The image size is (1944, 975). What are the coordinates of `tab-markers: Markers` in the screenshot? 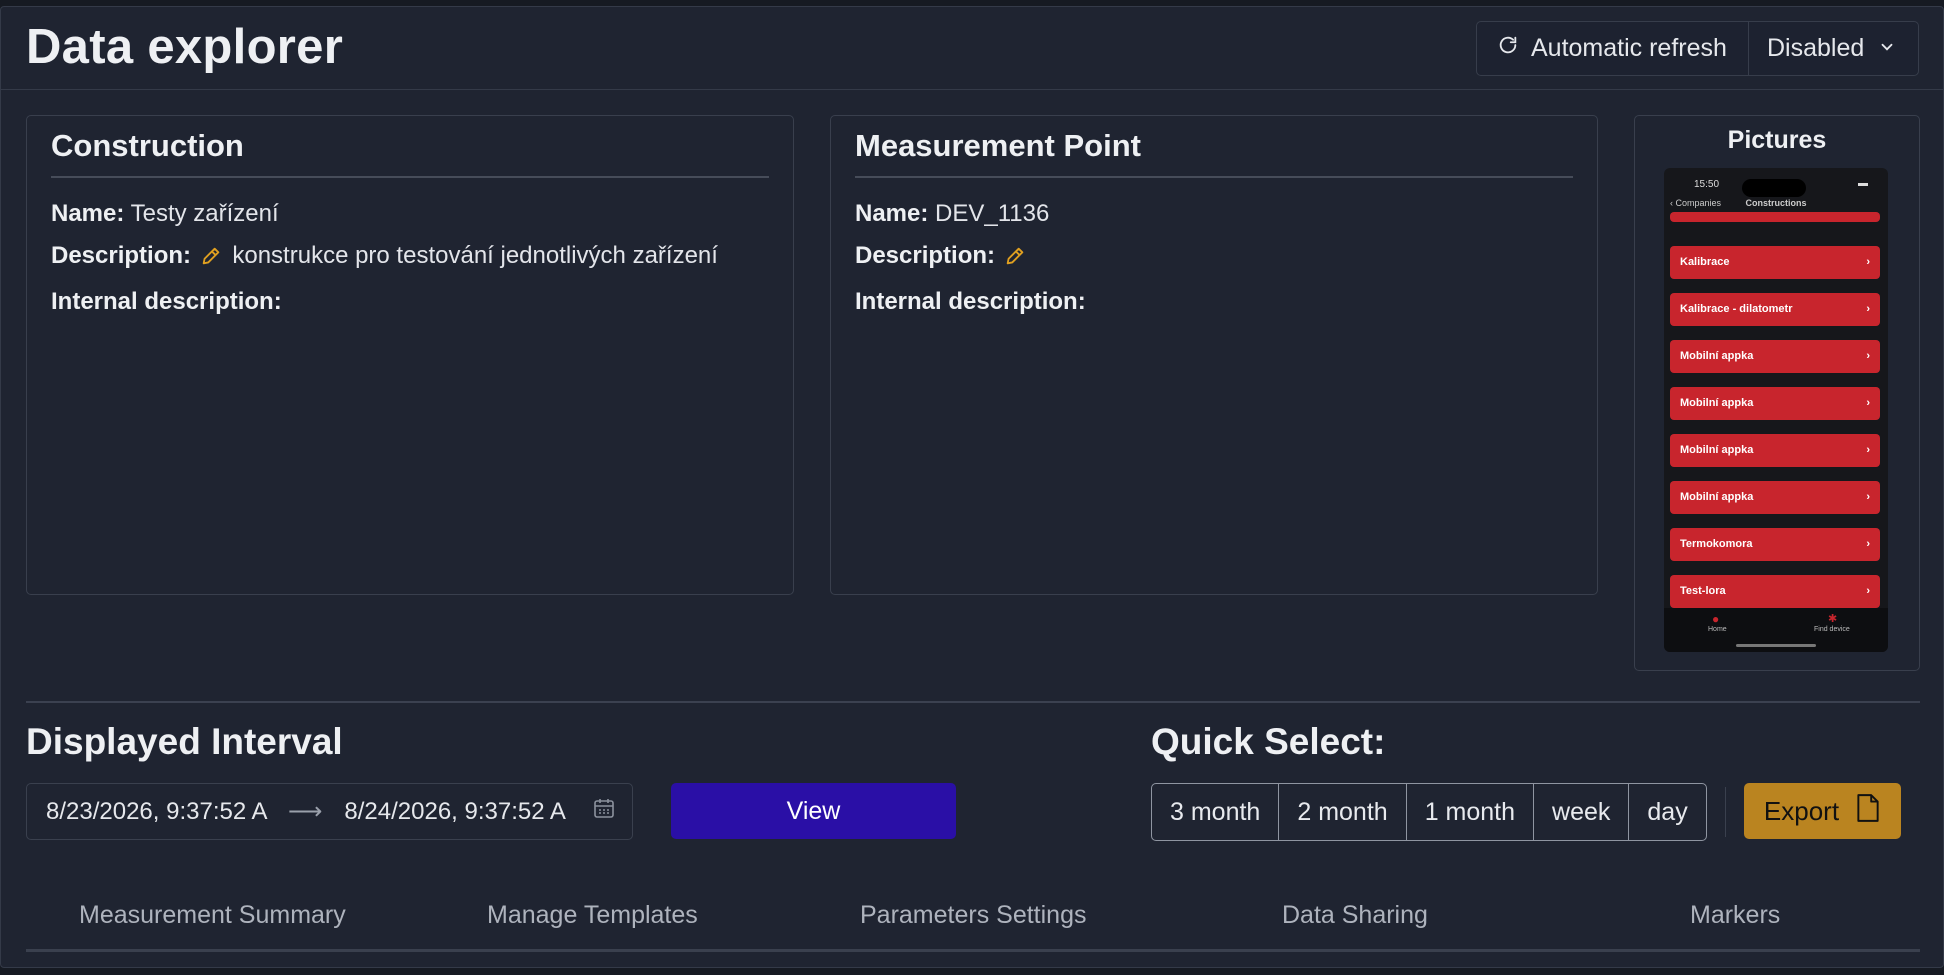 It's located at (1735, 915).